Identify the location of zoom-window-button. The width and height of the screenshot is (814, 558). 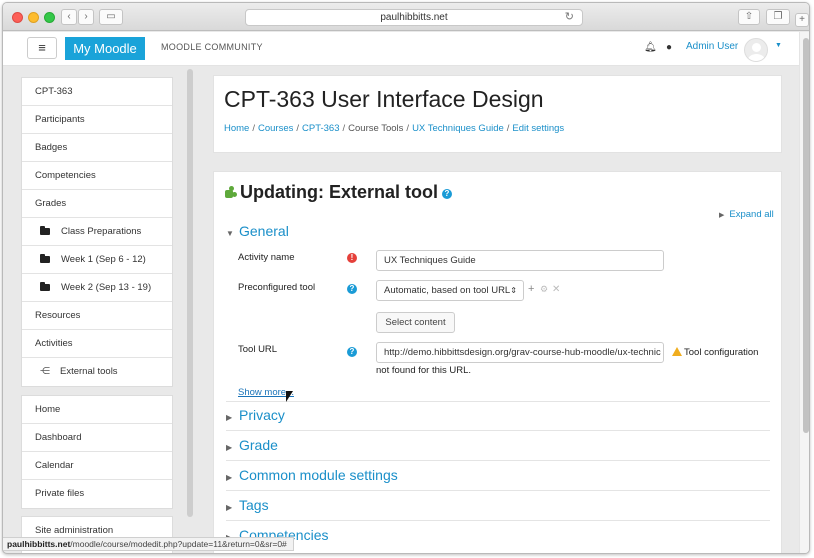
(49, 17).